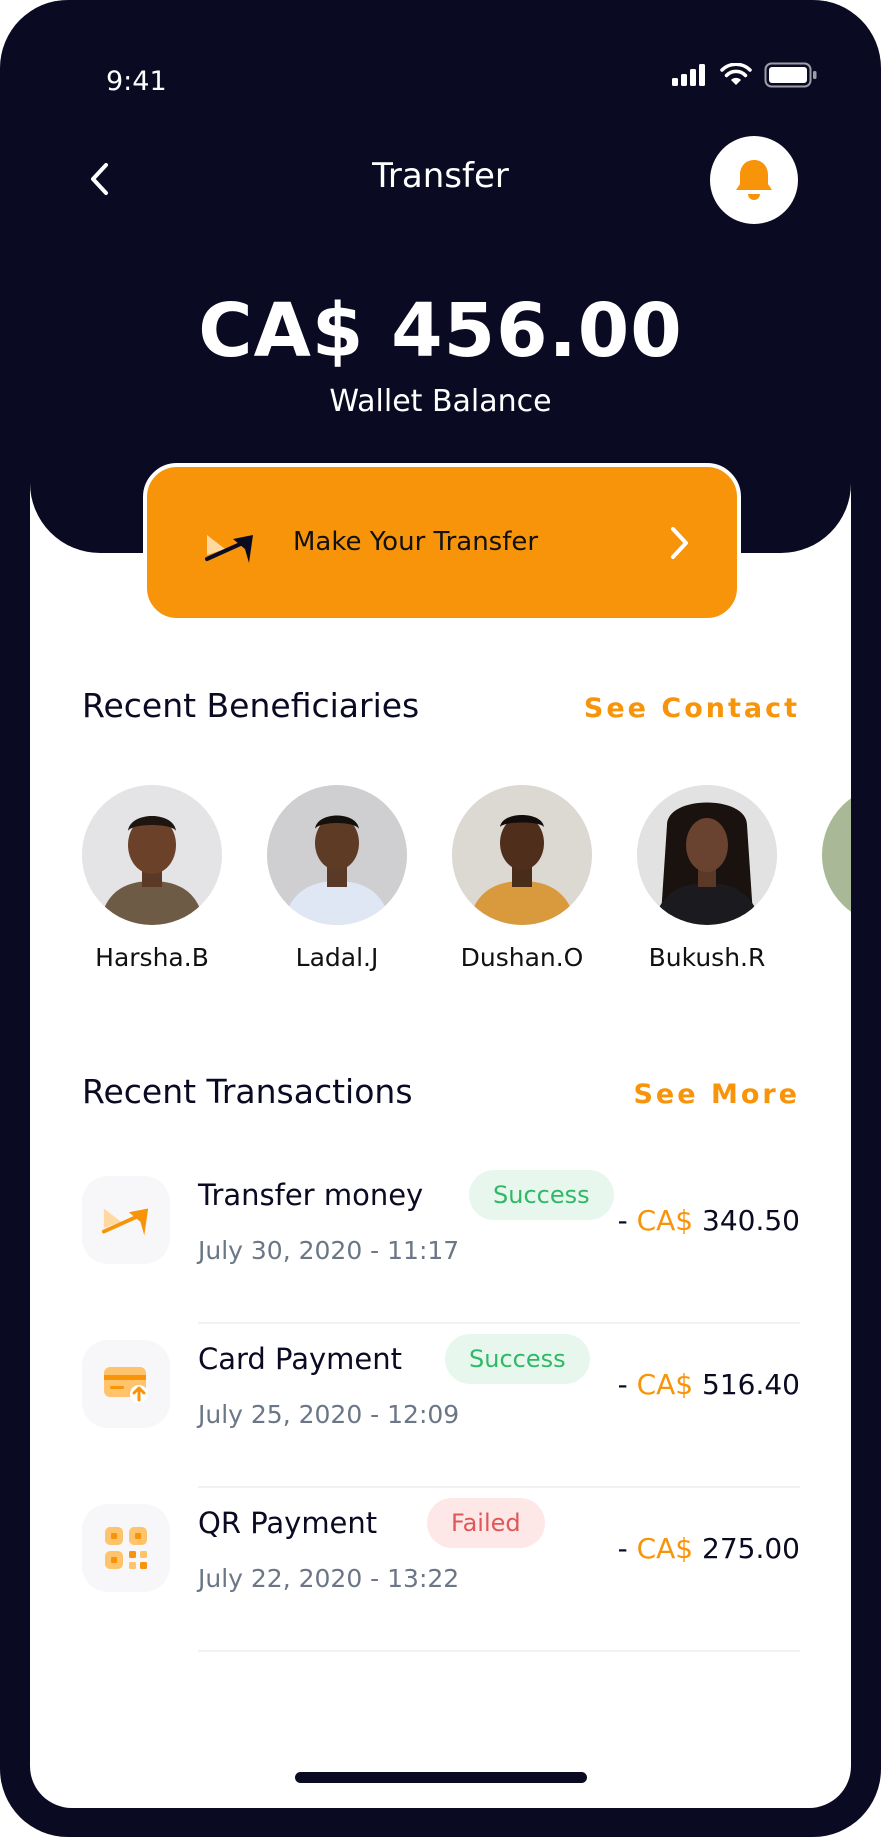  What do you see at coordinates (311, 1195) in the screenshot?
I see `transaction-title: Transfer money` at bounding box center [311, 1195].